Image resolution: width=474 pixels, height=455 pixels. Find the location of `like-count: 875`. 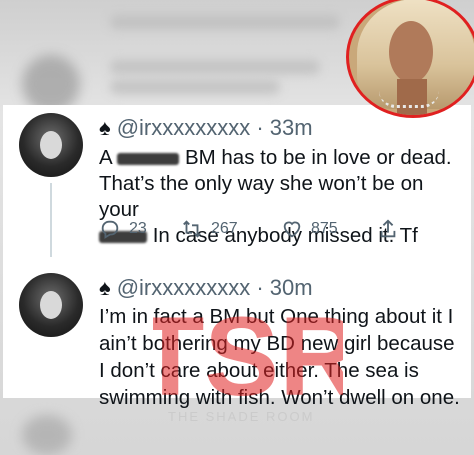

like-count: 875 is located at coordinates (324, 228).